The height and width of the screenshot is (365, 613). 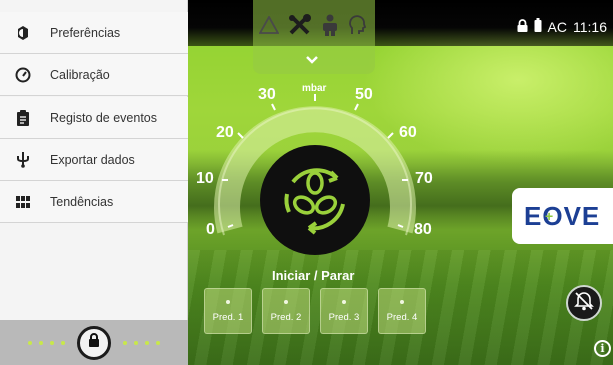 What do you see at coordinates (85, 32) in the screenshot?
I see `menu-item-label: Preferências` at bounding box center [85, 32].